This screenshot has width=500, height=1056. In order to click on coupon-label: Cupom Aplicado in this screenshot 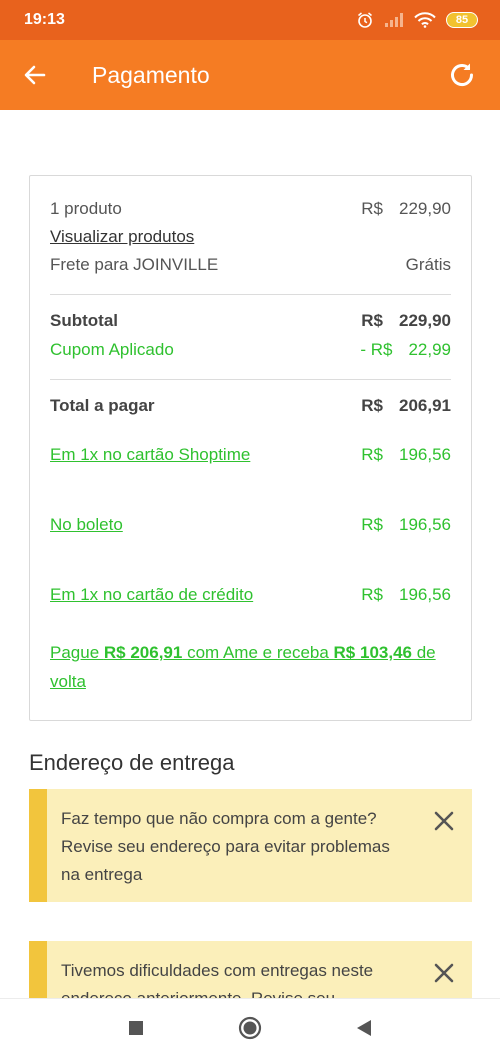, I will do `click(112, 349)`.